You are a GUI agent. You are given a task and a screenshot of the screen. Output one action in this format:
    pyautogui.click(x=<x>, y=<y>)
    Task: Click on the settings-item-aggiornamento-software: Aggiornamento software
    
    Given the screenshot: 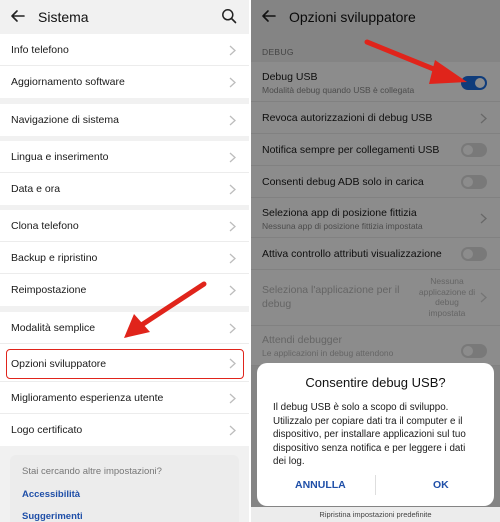 What is the action you would take?
    pyautogui.click(x=124, y=82)
    